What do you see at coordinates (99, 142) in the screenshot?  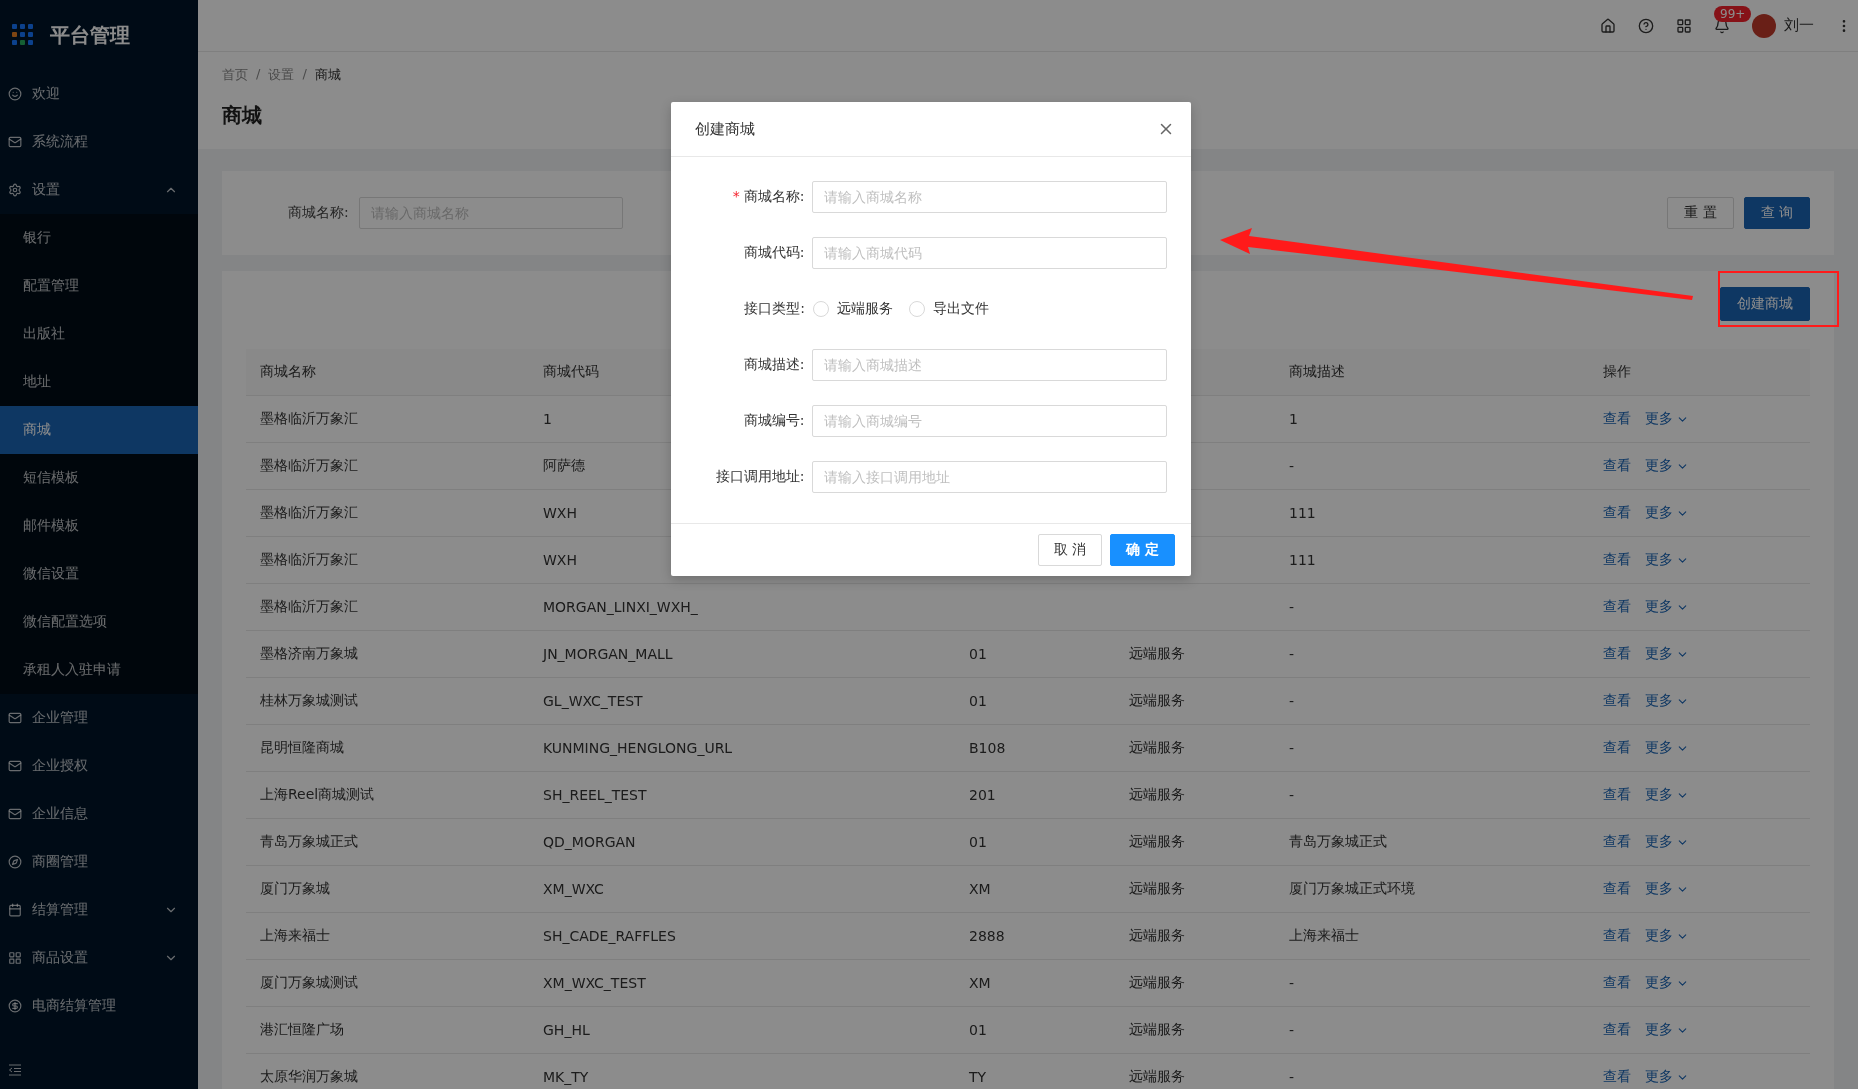 I see `sidebar-item: 系统流程` at bounding box center [99, 142].